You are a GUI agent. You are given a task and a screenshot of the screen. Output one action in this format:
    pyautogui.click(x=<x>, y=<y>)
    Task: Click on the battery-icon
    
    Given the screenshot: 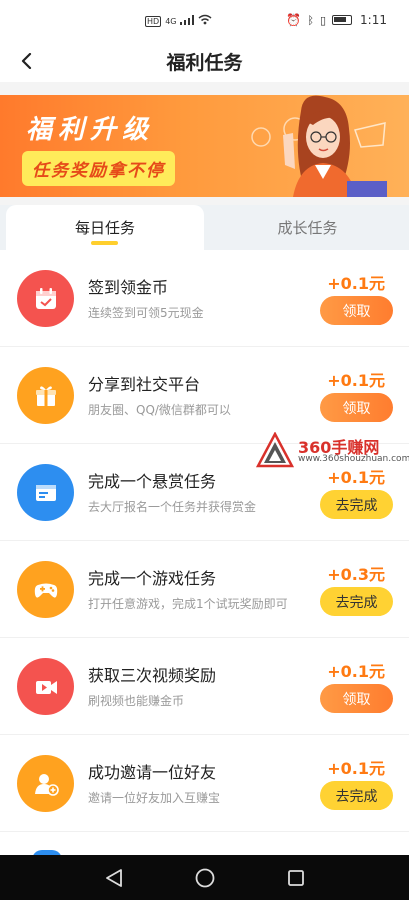 What is the action you would take?
    pyautogui.click(x=342, y=20)
    